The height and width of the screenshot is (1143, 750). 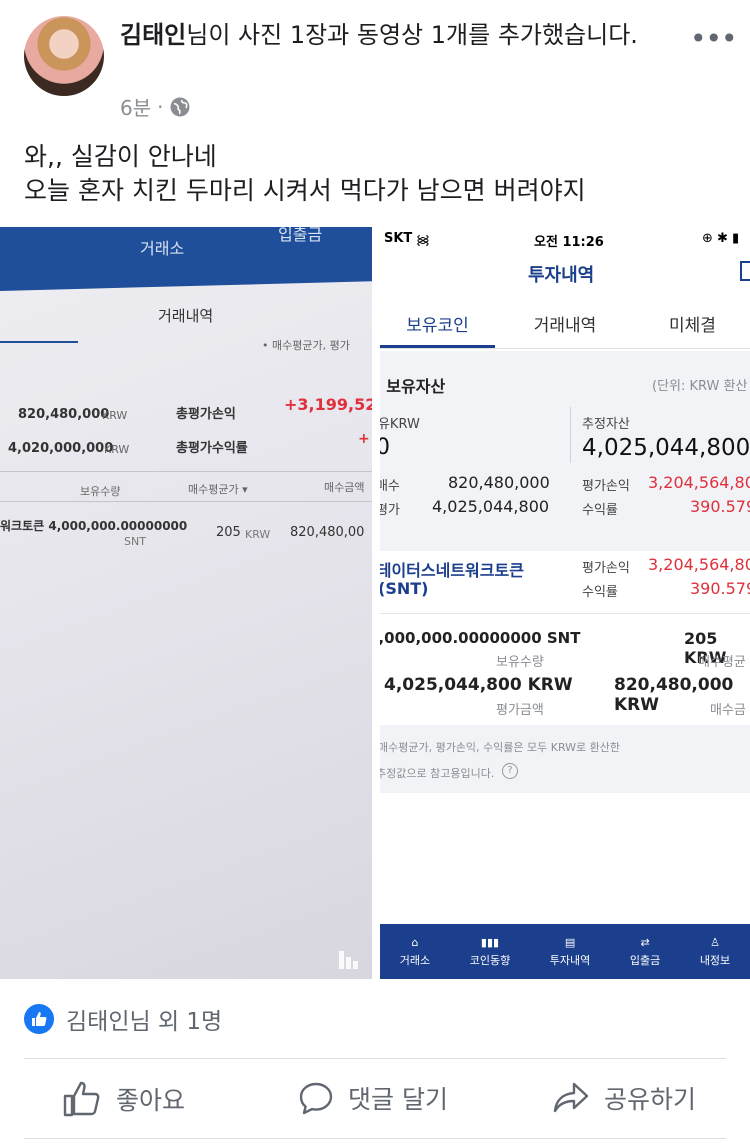 What do you see at coordinates (520, 710) in the screenshot?
I see `eval-amount-label: 평가금액` at bounding box center [520, 710].